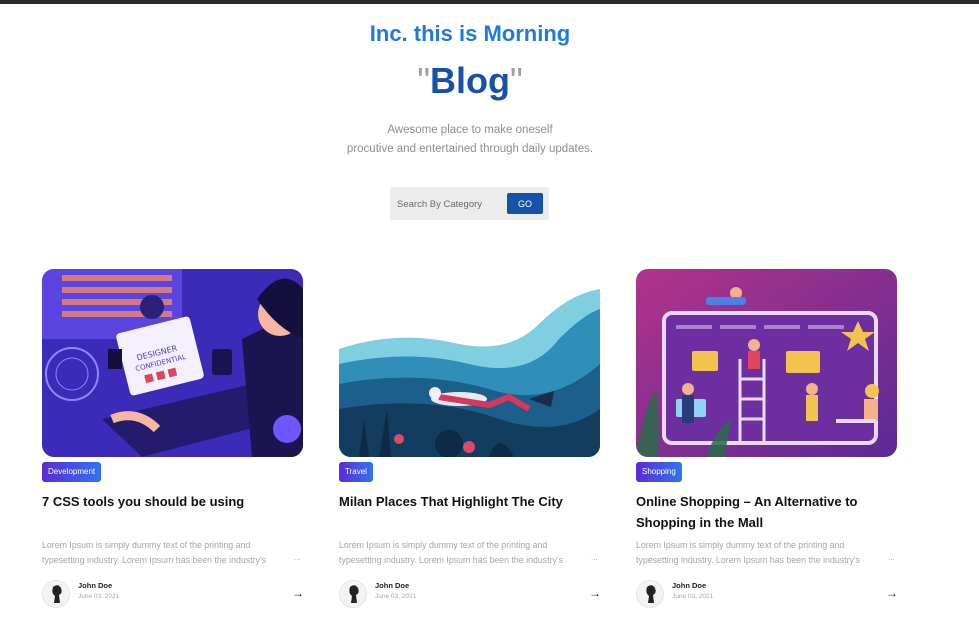 The width and height of the screenshot is (979, 640). I want to click on illustration-desk-laptop-icon: DESIGNER CONFIDENTIAL, so click(172, 363).